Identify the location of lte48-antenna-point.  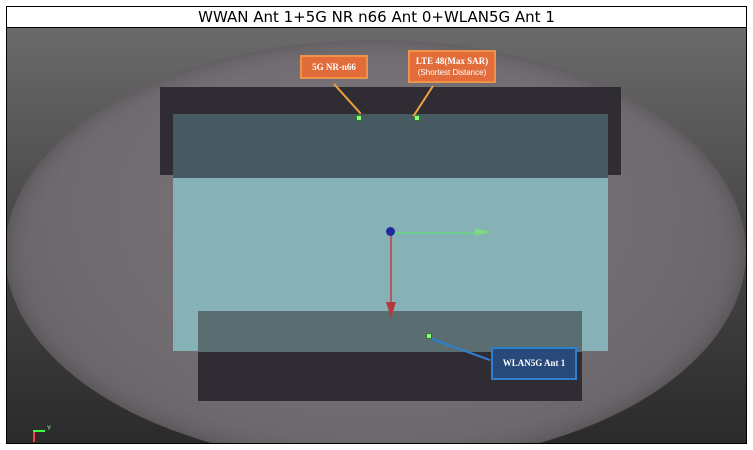
(417, 118).